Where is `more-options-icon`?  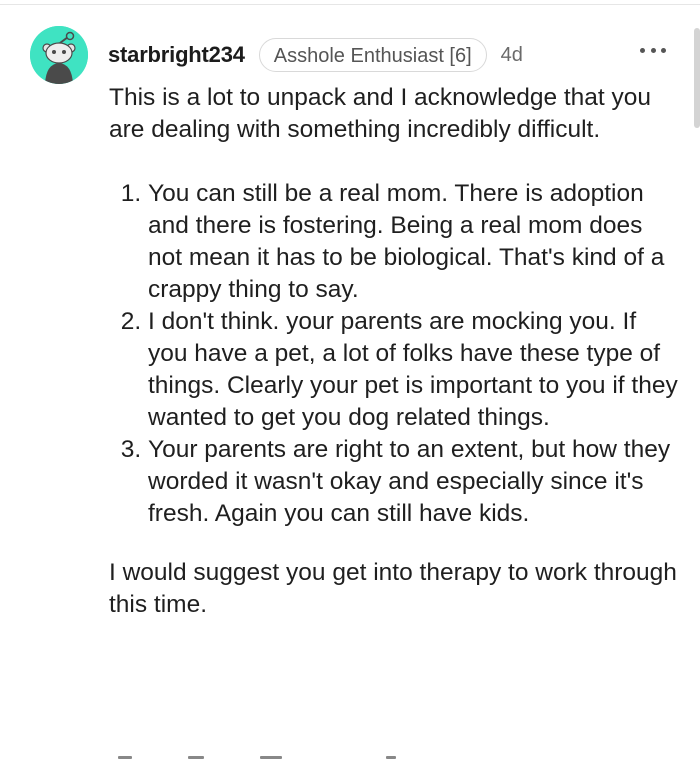 more-options-icon is located at coordinates (653, 50).